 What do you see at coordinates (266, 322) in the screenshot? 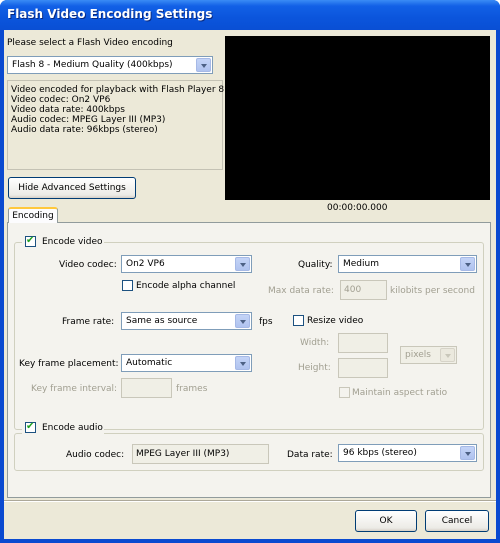
I see `fps-label: fps` at bounding box center [266, 322].